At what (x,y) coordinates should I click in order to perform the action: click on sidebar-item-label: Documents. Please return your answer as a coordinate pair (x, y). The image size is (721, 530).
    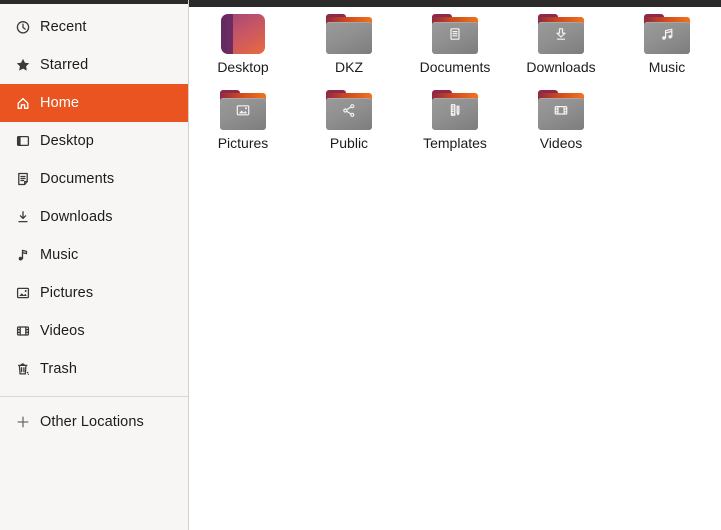
    Looking at the image, I should click on (77, 179).